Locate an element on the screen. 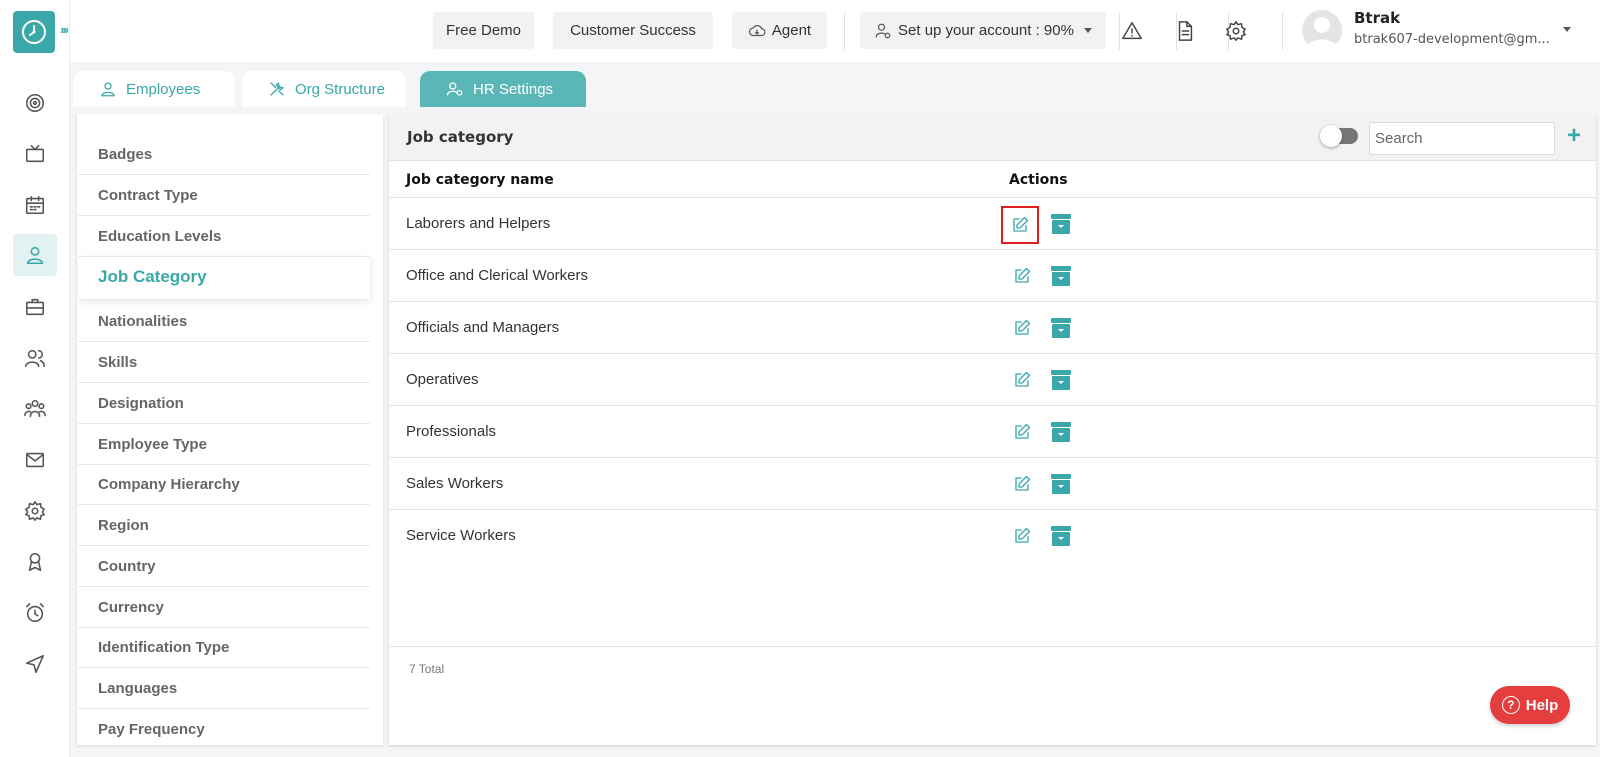 The width and height of the screenshot is (1600, 757). settings-item-nationalities: Nationalities is located at coordinates (224, 321).